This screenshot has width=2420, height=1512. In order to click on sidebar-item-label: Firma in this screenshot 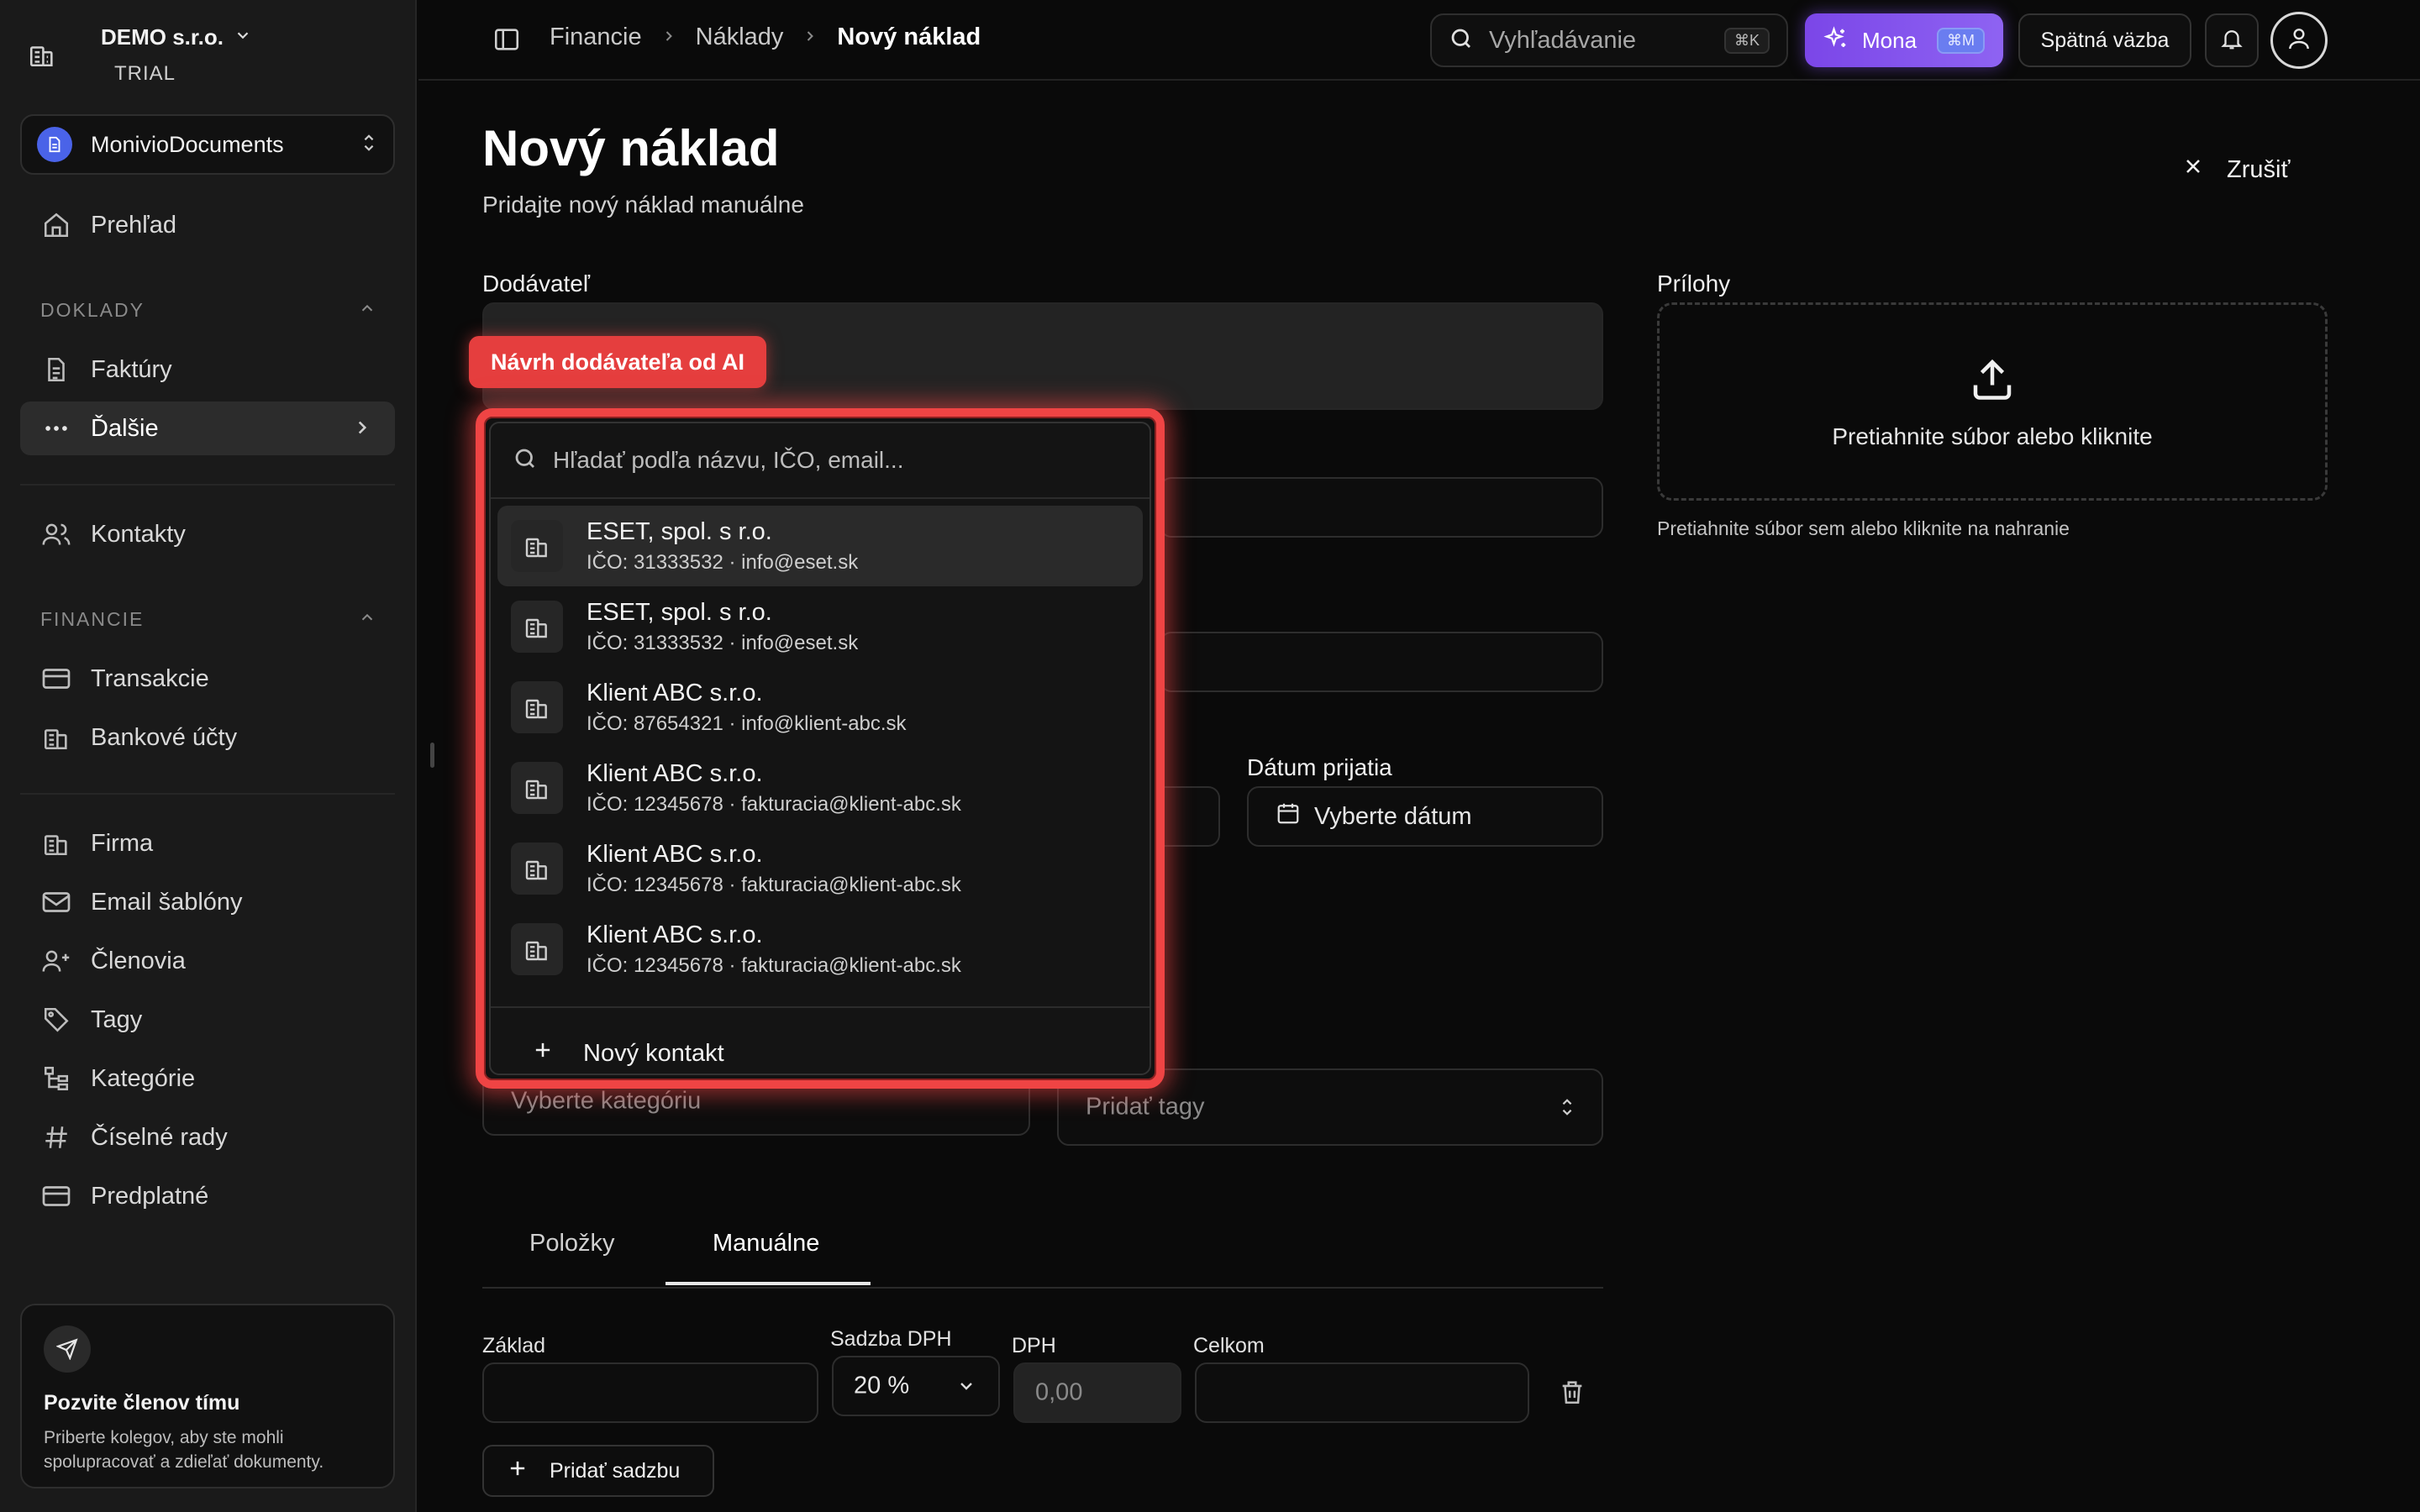, I will do `click(123, 843)`.